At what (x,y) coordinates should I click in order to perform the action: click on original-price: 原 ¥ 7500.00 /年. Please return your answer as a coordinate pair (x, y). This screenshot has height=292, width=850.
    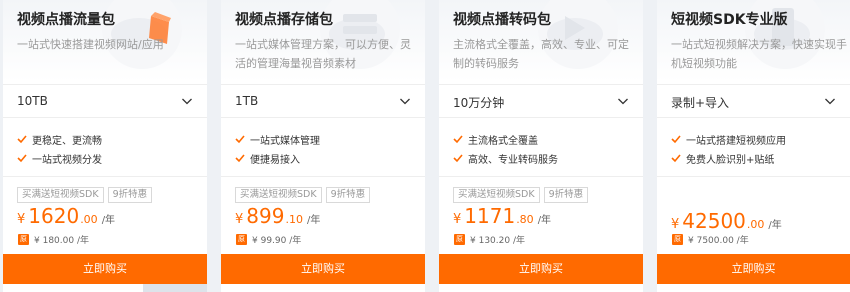
    Looking at the image, I should click on (710, 239).